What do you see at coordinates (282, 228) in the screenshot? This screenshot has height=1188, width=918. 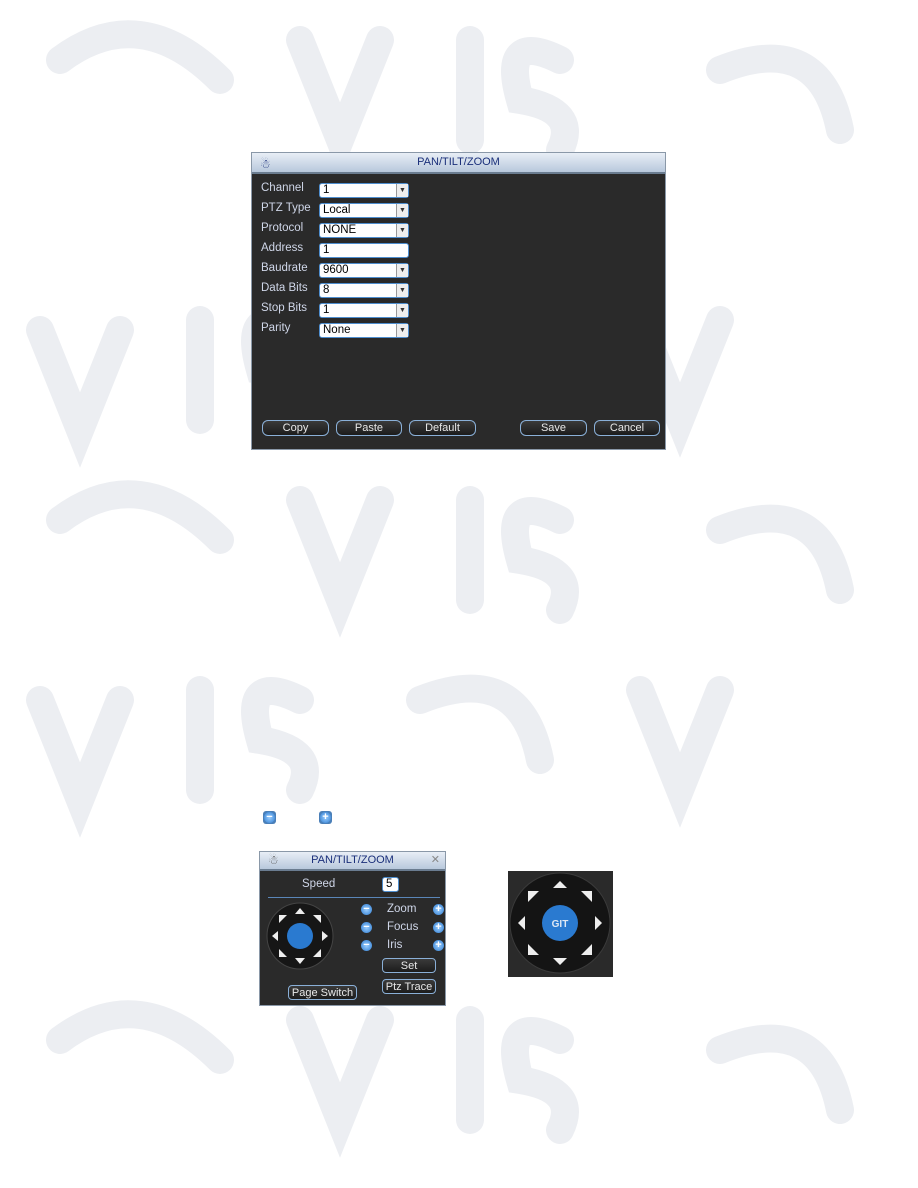 I see `protocol-label: Protocol` at bounding box center [282, 228].